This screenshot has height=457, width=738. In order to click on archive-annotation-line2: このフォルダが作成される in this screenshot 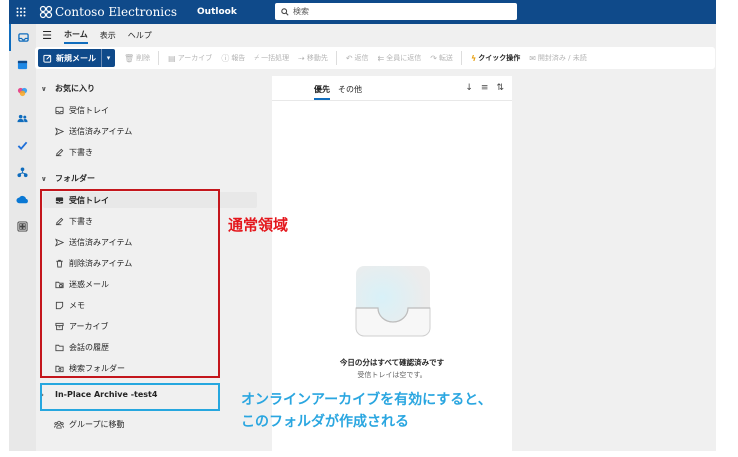, I will do `click(325, 422)`.